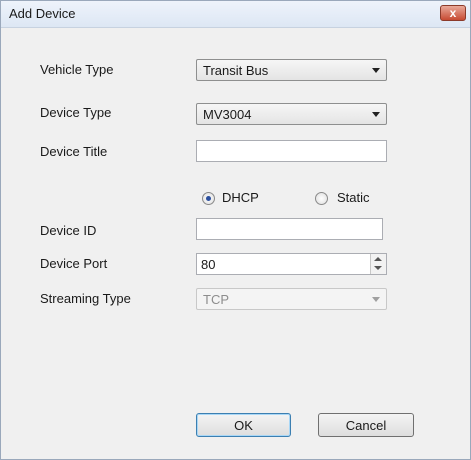 This screenshot has width=471, height=460. Describe the element at coordinates (76, 112) in the screenshot. I see `device-type-label: Device Type` at that location.